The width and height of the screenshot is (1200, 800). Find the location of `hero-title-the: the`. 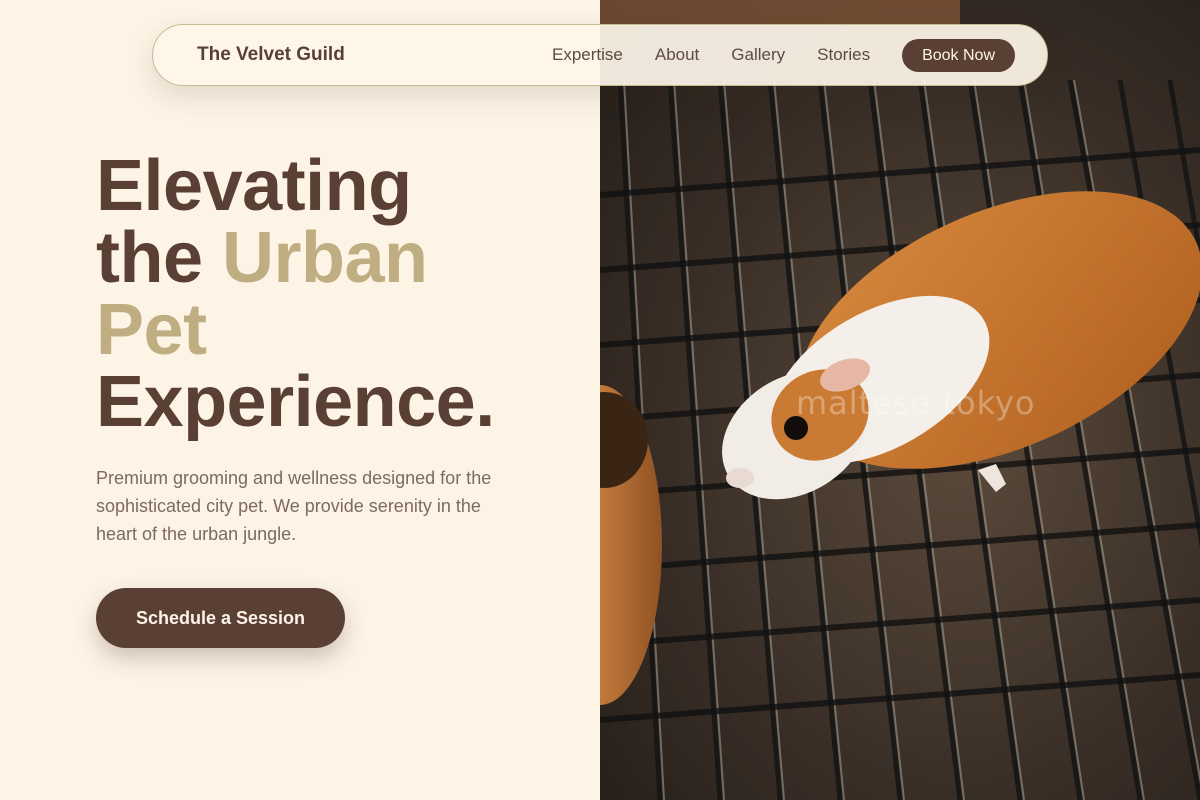

hero-title-the: the is located at coordinates (149, 258).